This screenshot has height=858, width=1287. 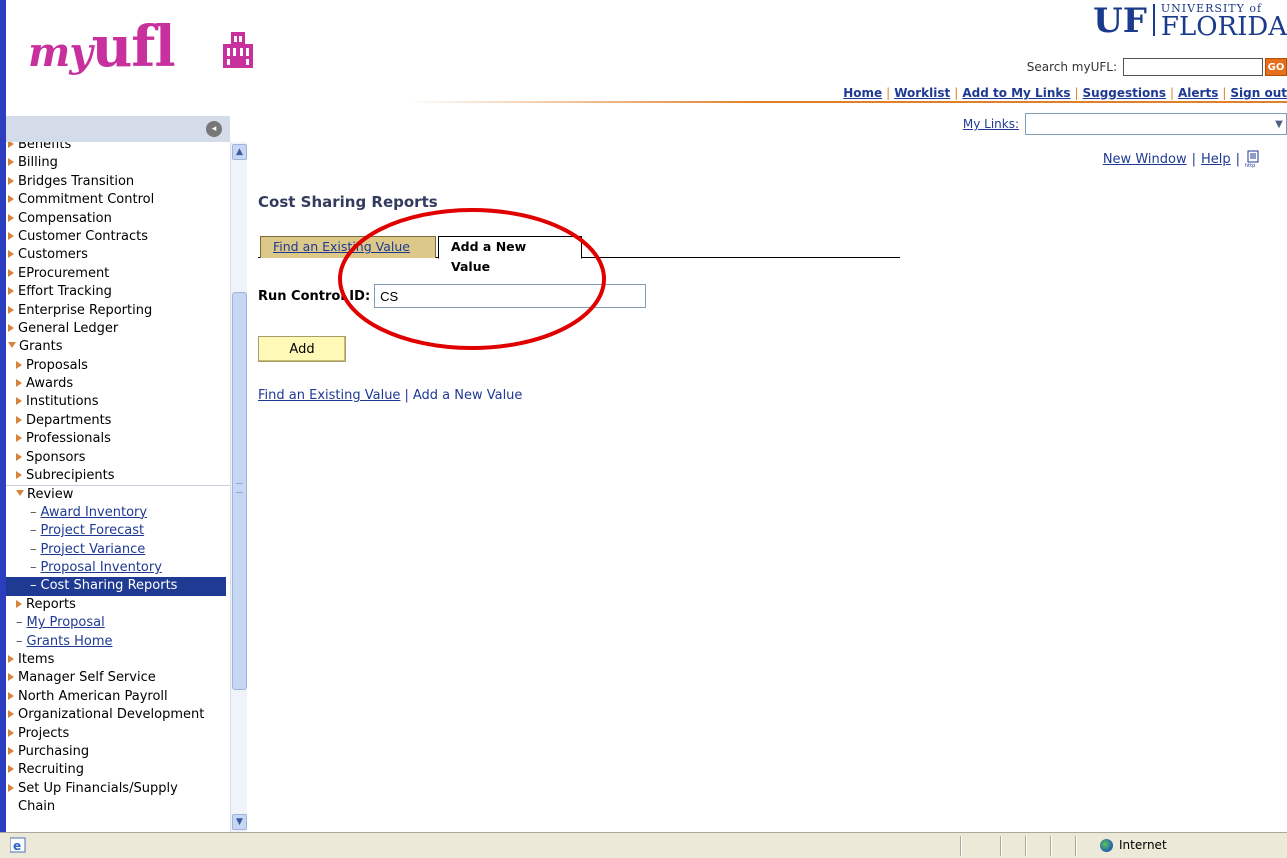 I want to click on nav-item-label: Awards, so click(x=50, y=384).